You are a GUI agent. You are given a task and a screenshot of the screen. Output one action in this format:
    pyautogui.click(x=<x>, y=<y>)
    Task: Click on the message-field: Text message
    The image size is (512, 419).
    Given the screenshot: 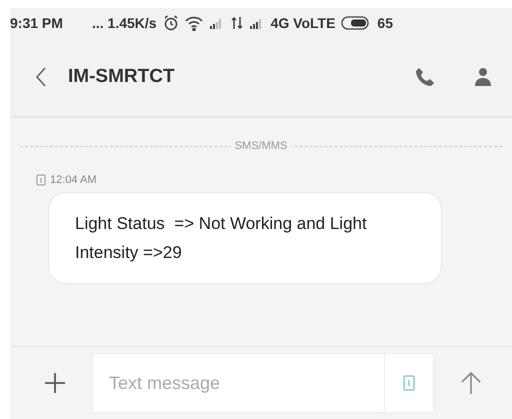 What is the action you would take?
    pyautogui.click(x=238, y=383)
    